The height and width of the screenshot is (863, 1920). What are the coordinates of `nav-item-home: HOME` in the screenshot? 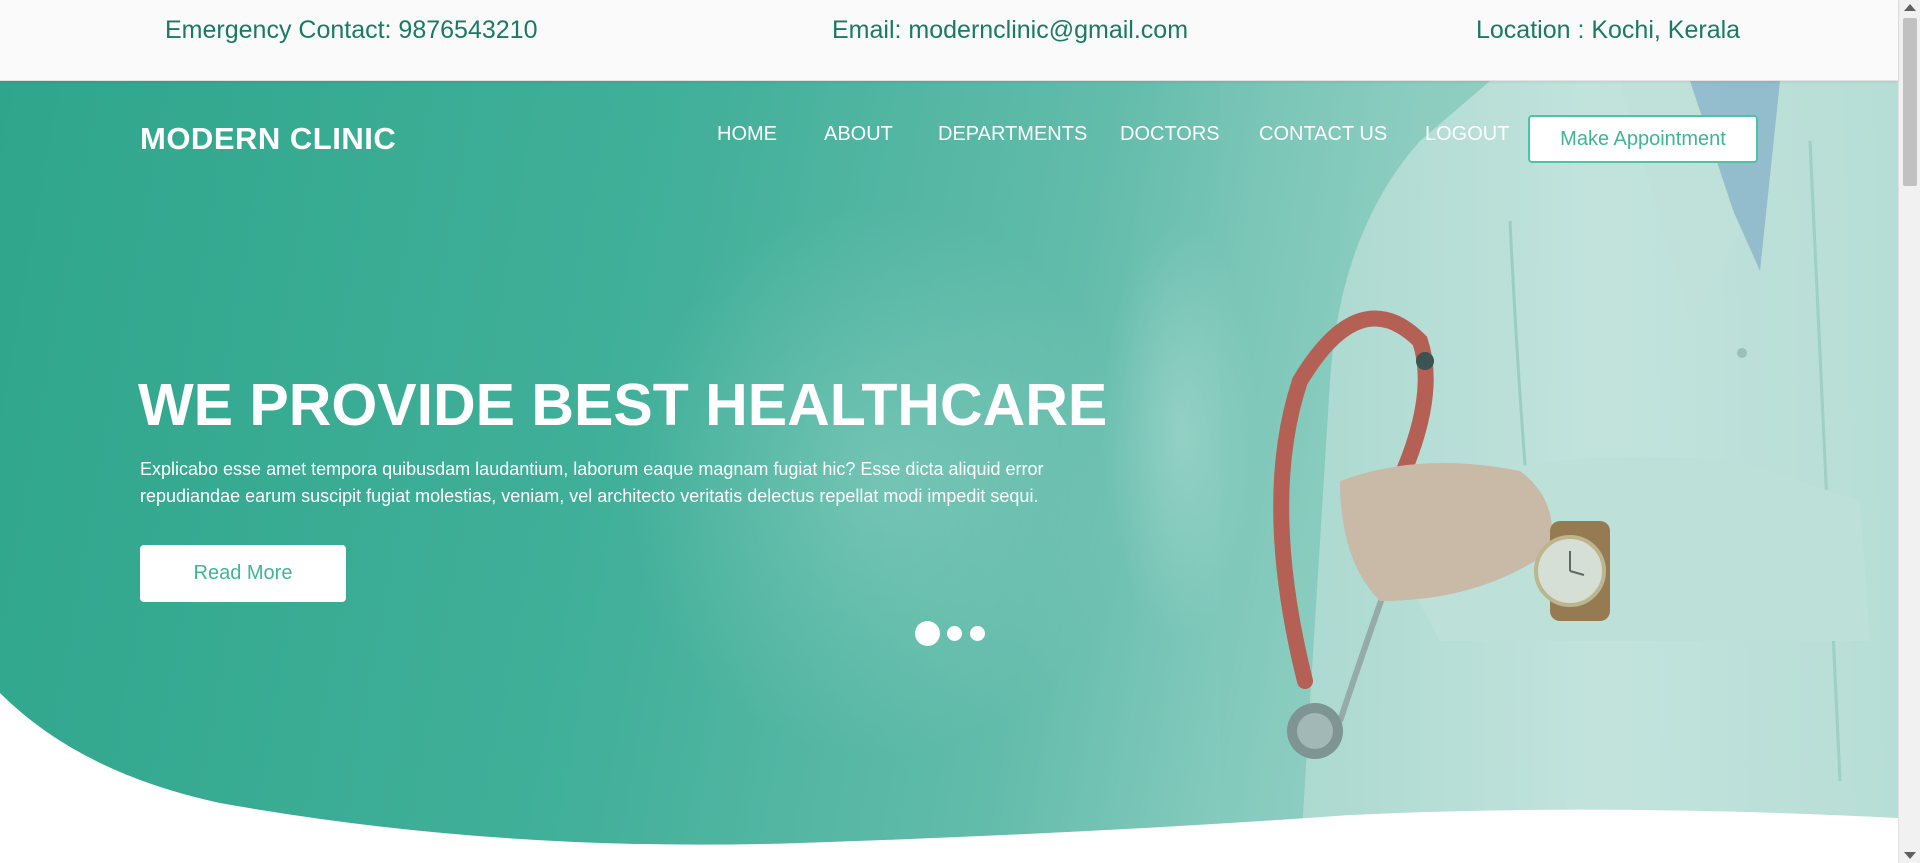 It's located at (747, 134).